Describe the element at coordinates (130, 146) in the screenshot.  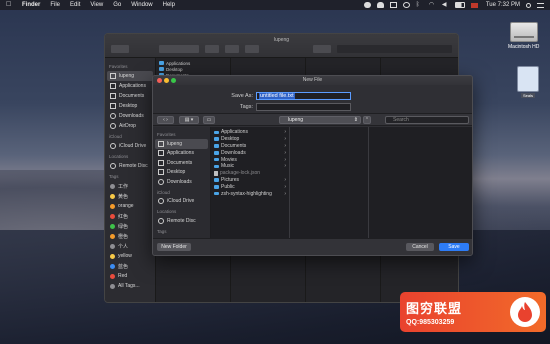
I see `finder-sidebar-item-icloud-drive: iCloud Drive` at that location.